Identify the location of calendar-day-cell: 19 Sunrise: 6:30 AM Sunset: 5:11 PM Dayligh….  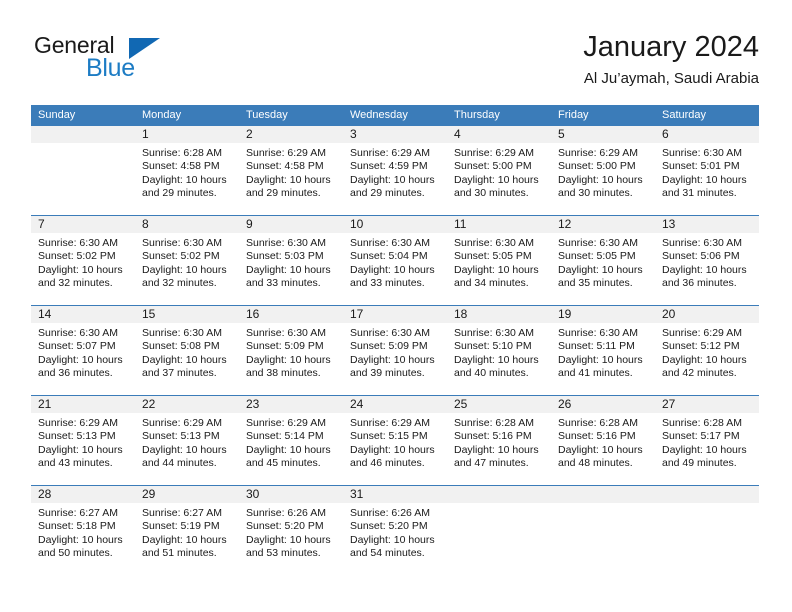
(603, 350).